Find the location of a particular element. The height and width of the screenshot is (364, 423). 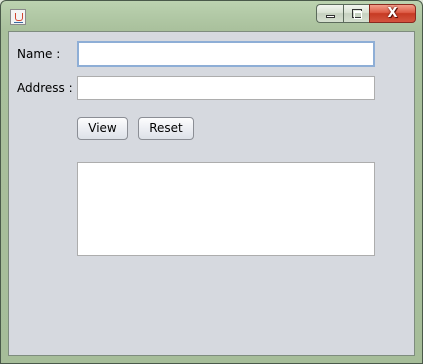

minimize-button is located at coordinates (329, 13).